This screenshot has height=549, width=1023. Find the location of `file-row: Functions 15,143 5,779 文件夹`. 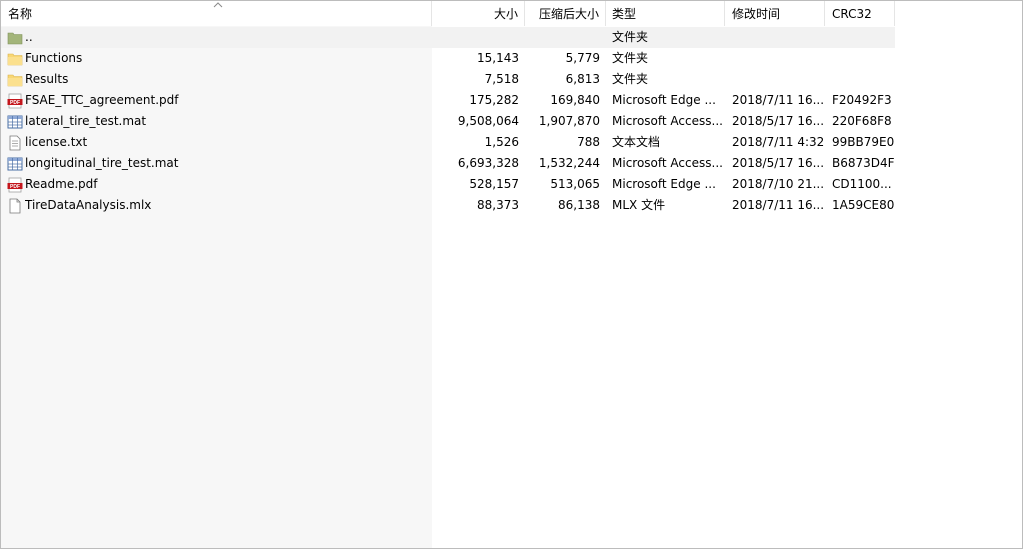

file-row: Functions 15,143 5,779 文件夹 is located at coordinates (448, 58).